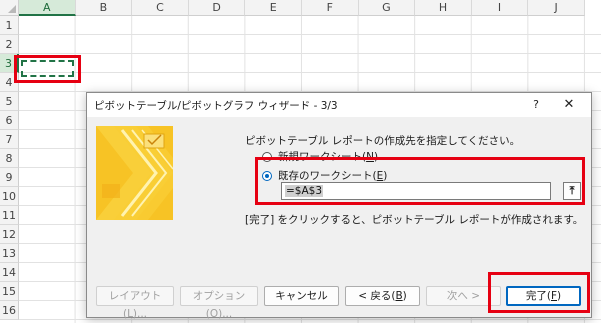 This screenshot has width=601, height=323. What do you see at coordinates (9, 158) in the screenshot?
I see `row-header-8: 8` at bounding box center [9, 158].